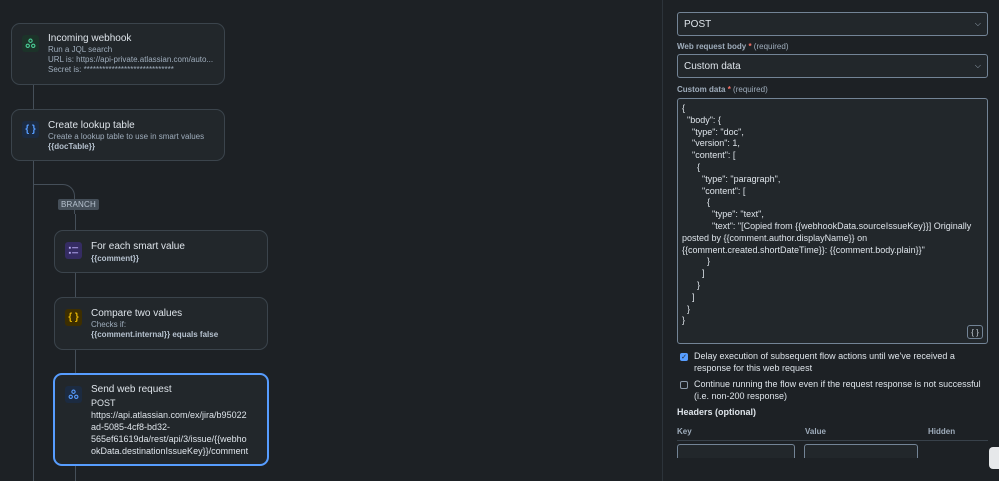  I want to click on card-line: Checks if:, so click(109, 324).